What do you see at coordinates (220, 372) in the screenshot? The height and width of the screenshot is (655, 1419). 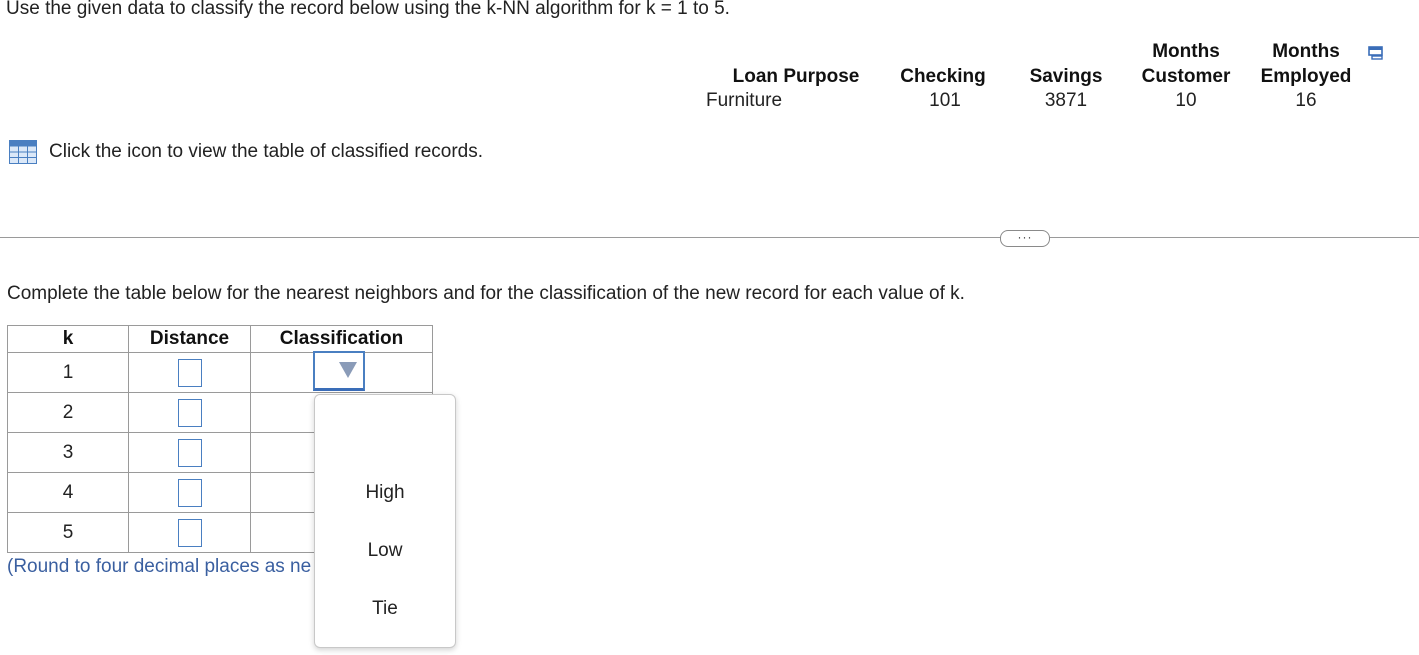 I see `table-row: 1` at bounding box center [220, 372].